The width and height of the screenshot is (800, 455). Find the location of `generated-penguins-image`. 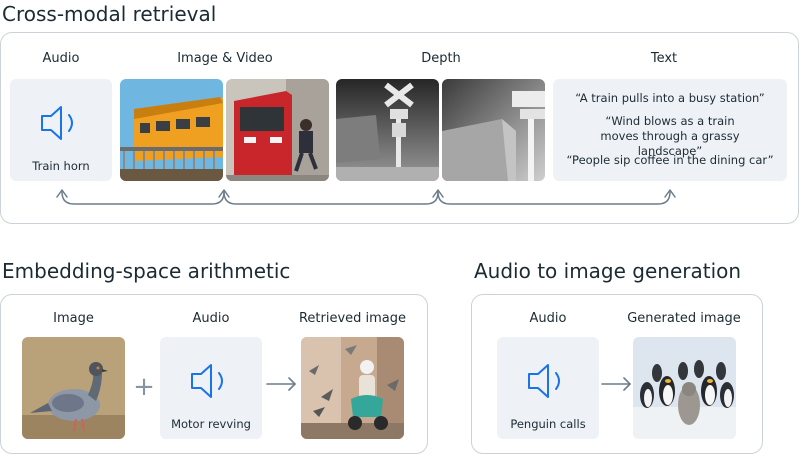

generated-penguins-image is located at coordinates (684, 388).